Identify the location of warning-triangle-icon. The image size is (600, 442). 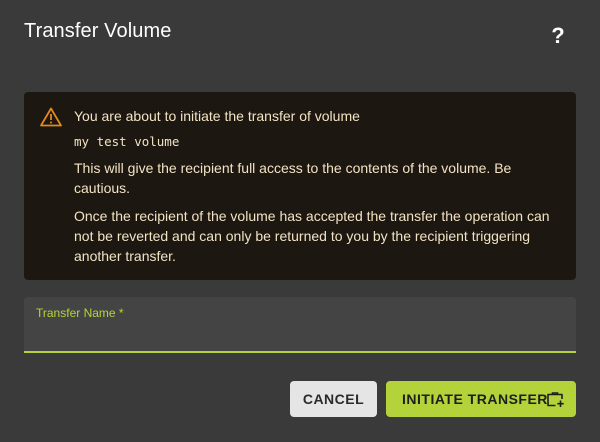
(51, 117).